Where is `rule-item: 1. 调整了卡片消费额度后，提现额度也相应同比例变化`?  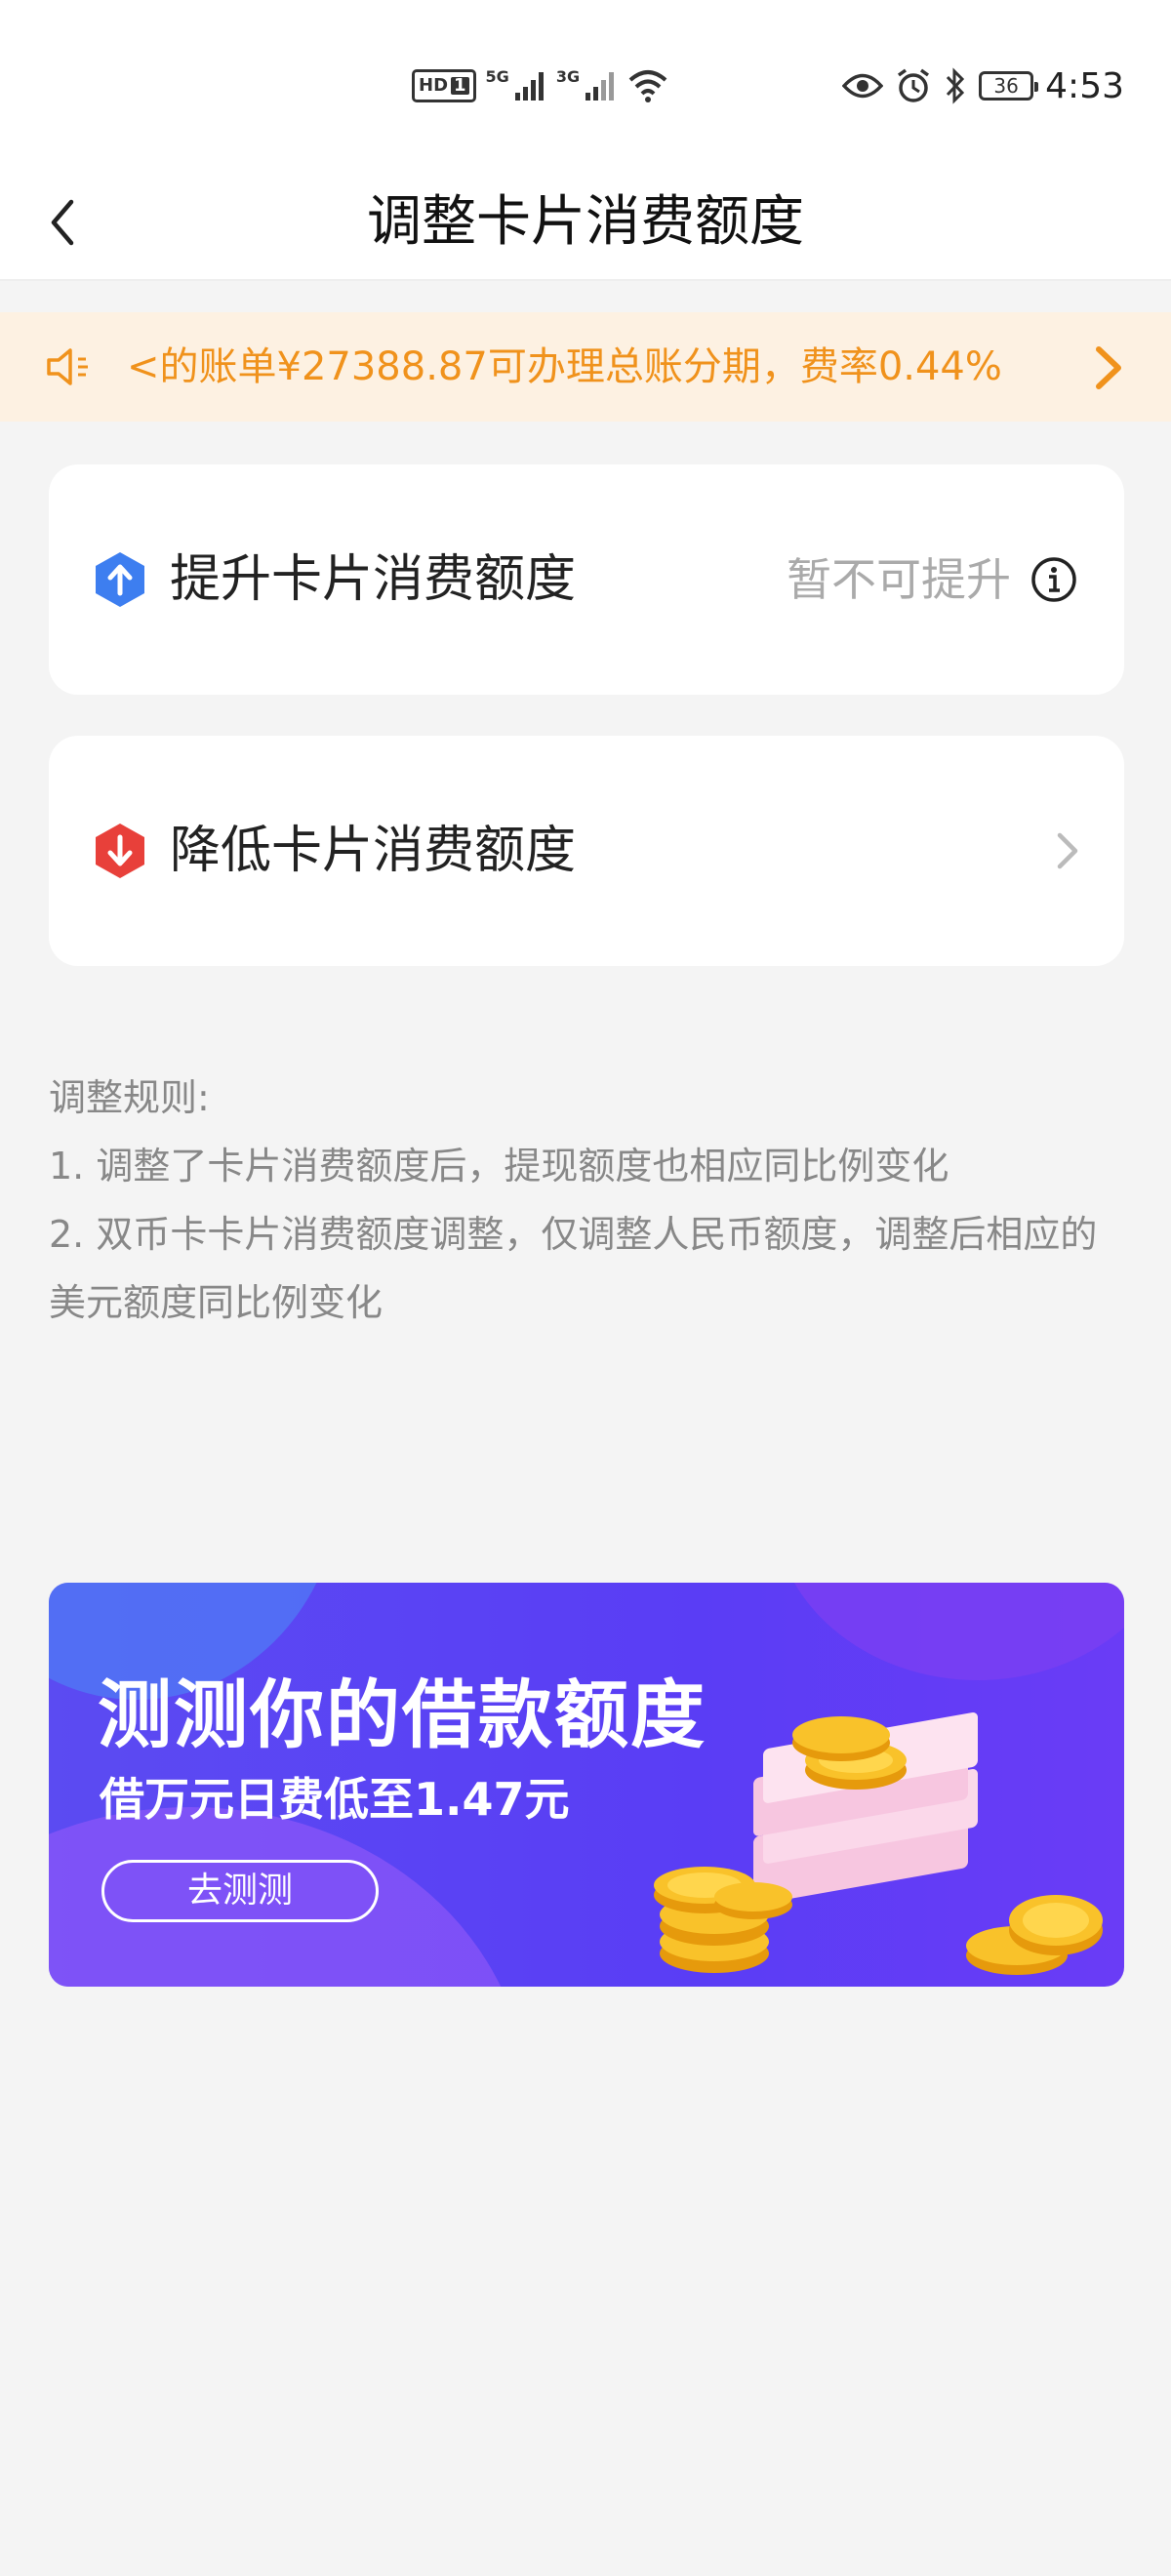
rule-item: 1. 调整了卡片消费额度后，提现额度也相应同比例变化 is located at coordinates (499, 1166).